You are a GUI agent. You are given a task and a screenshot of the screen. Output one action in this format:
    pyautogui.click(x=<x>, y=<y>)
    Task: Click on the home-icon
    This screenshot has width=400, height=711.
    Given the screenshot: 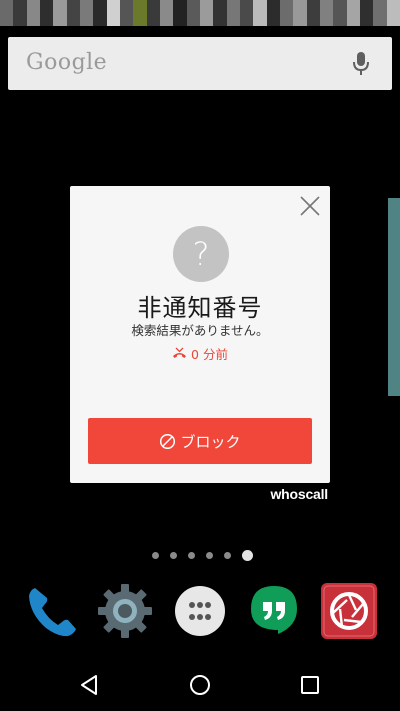 What is the action you would take?
    pyautogui.click(x=200, y=685)
    